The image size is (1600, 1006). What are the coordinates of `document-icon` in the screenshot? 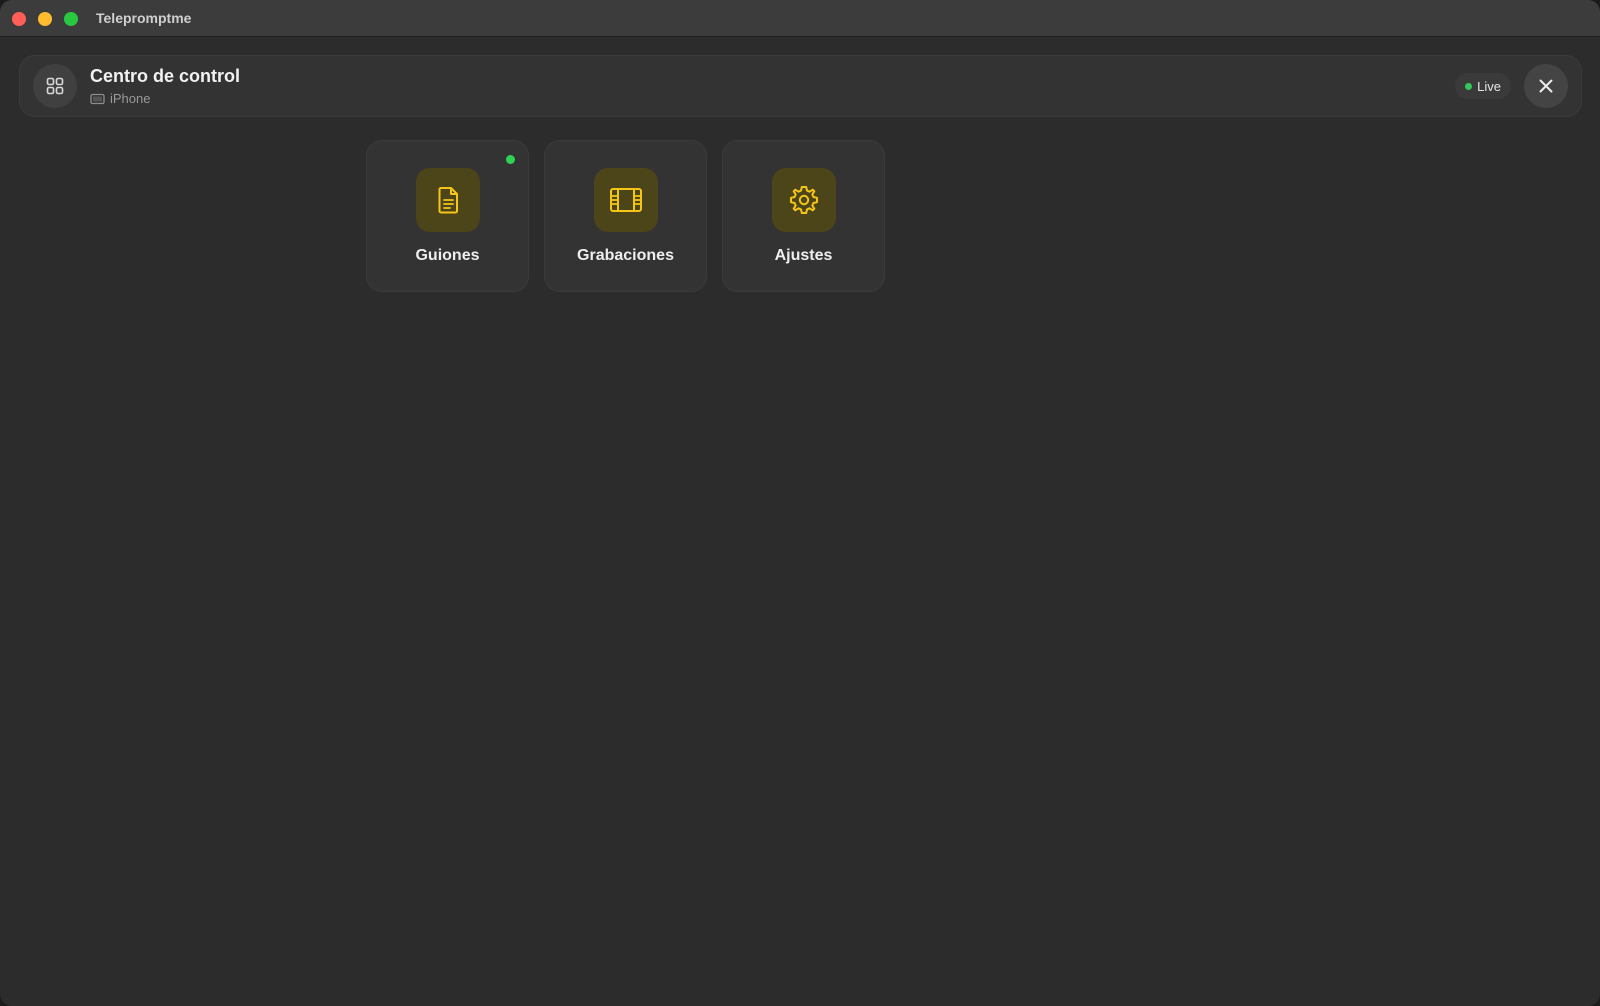 It's located at (448, 200).